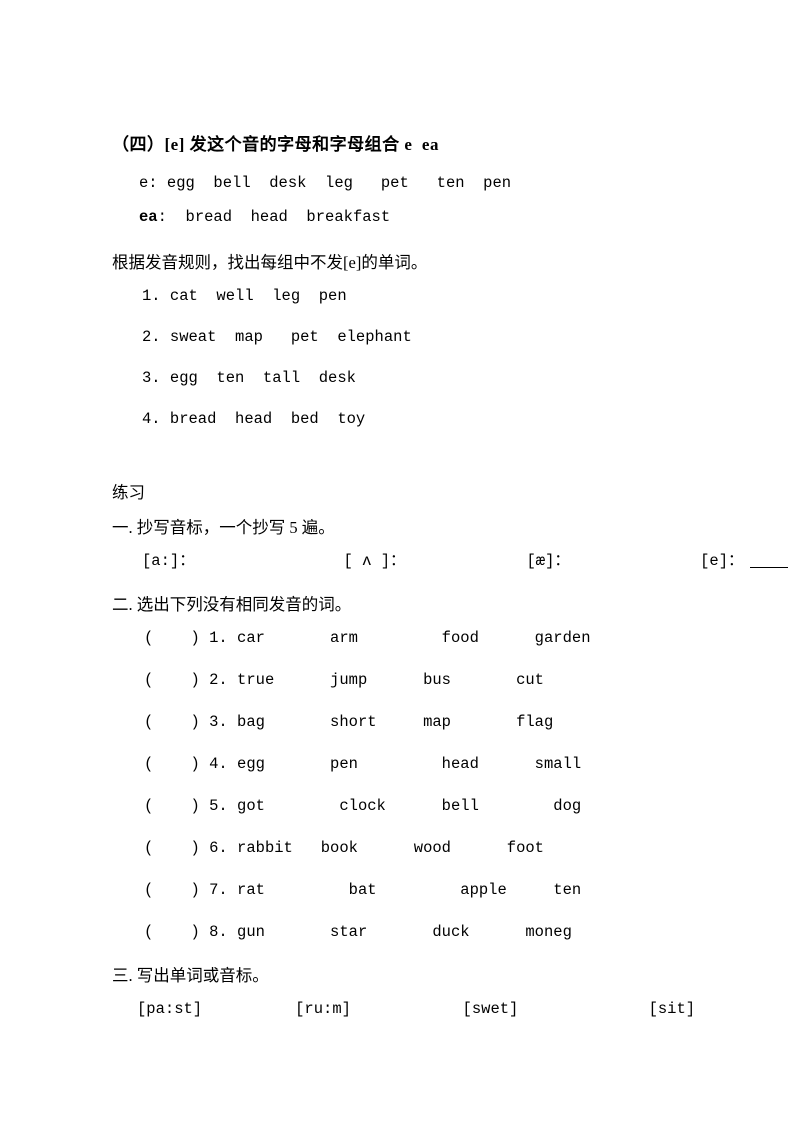 The width and height of the screenshot is (794, 1123). What do you see at coordinates (404, 764) in the screenshot?
I see `choice-words: egg pen head small` at bounding box center [404, 764].